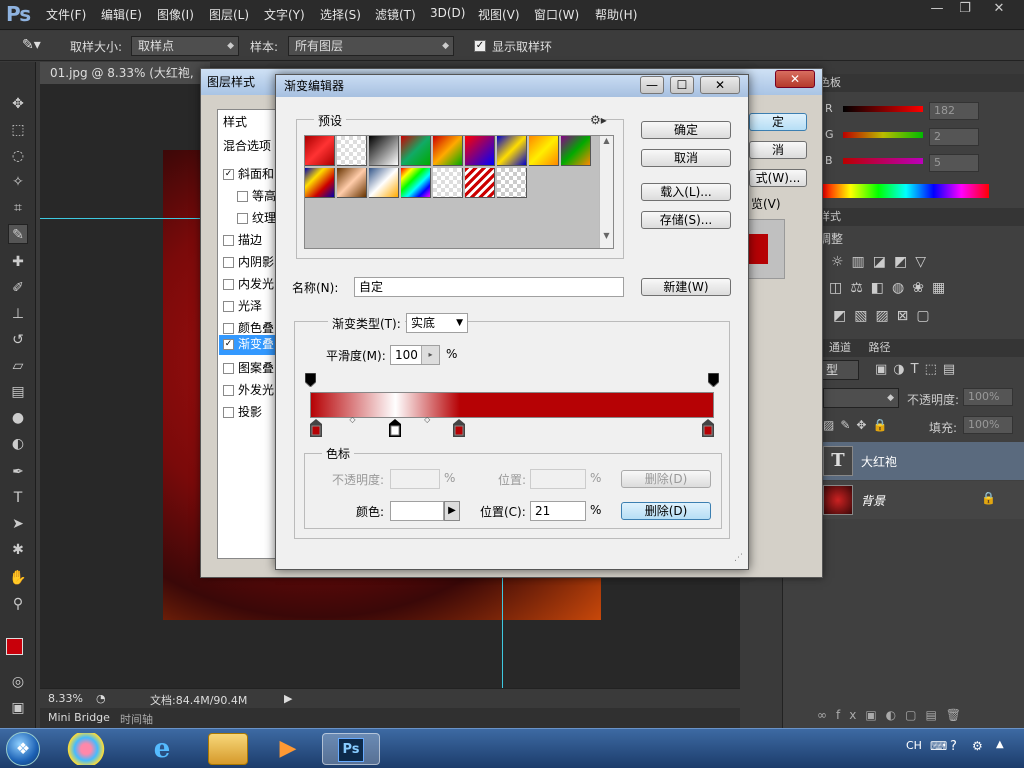 This screenshot has height=768, width=1024. What do you see at coordinates (558, 511) in the screenshot?
I see `color-location-input: 21` at bounding box center [558, 511].